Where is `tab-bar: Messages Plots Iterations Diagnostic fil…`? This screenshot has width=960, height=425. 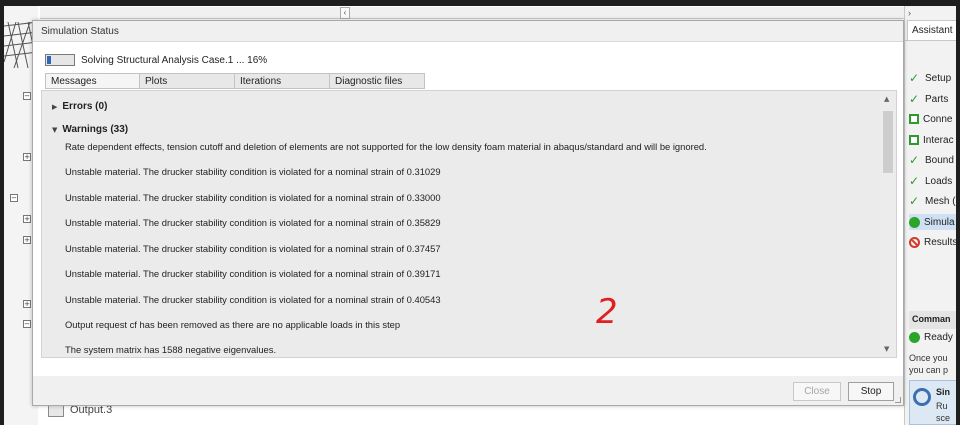 tab-bar: Messages Plots Iterations Diagnostic fil… is located at coordinates (235, 81).